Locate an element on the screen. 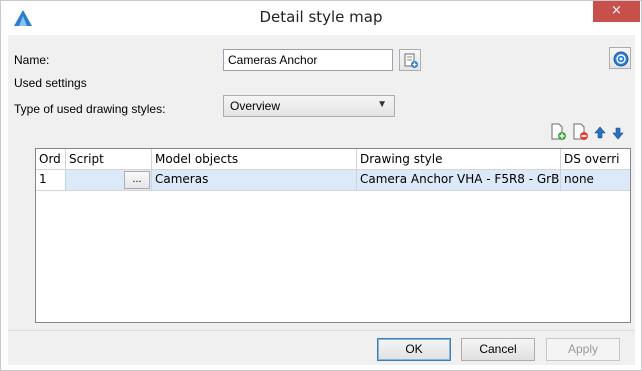 The height and width of the screenshot is (371, 642). cancel-button: Cancel is located at coordinates (498, 349).